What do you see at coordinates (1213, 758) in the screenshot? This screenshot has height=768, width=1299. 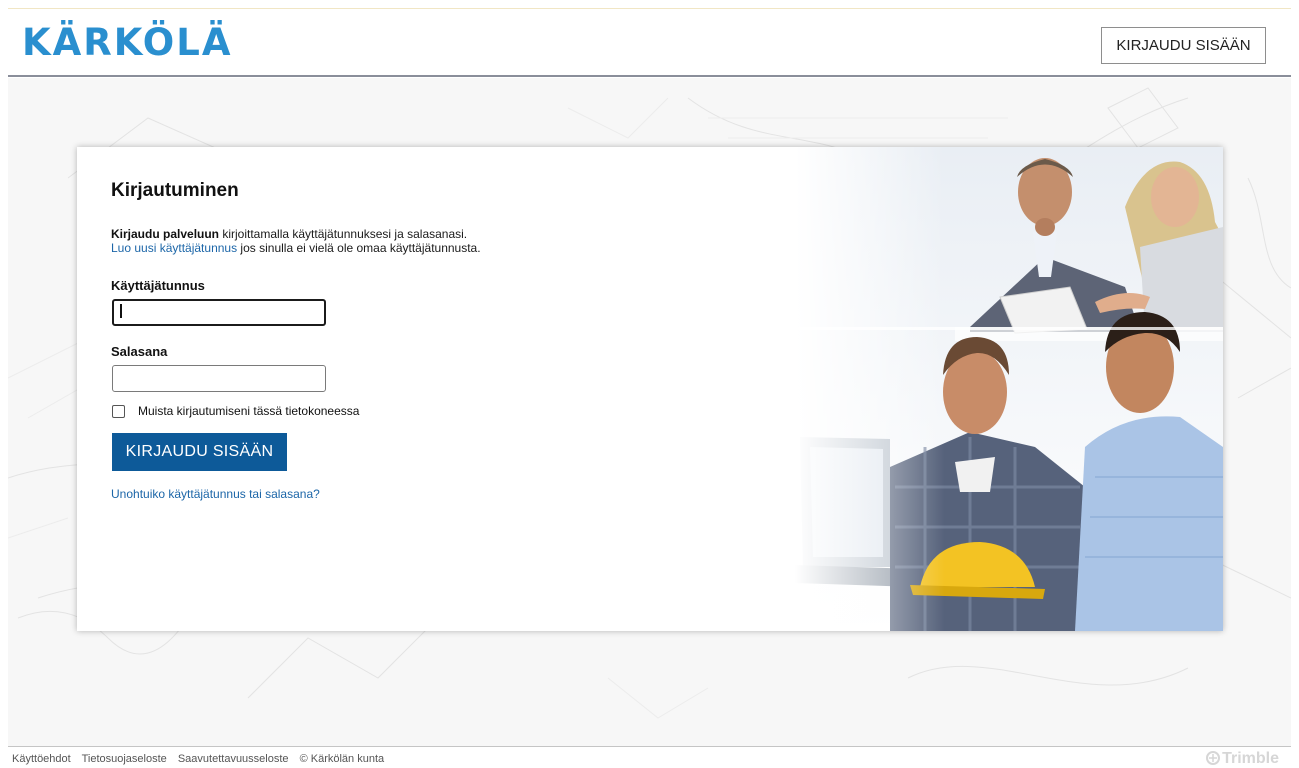 I see `trimble-mark-icon` at bounding box center [1213, 758].